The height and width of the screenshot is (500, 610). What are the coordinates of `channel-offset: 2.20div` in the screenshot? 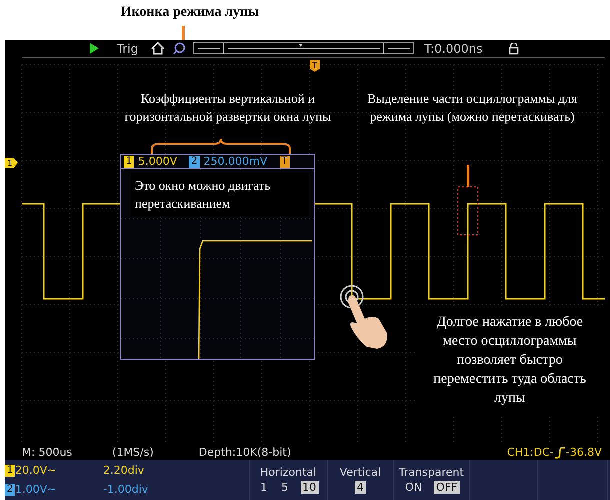 It's located at (123, 470).